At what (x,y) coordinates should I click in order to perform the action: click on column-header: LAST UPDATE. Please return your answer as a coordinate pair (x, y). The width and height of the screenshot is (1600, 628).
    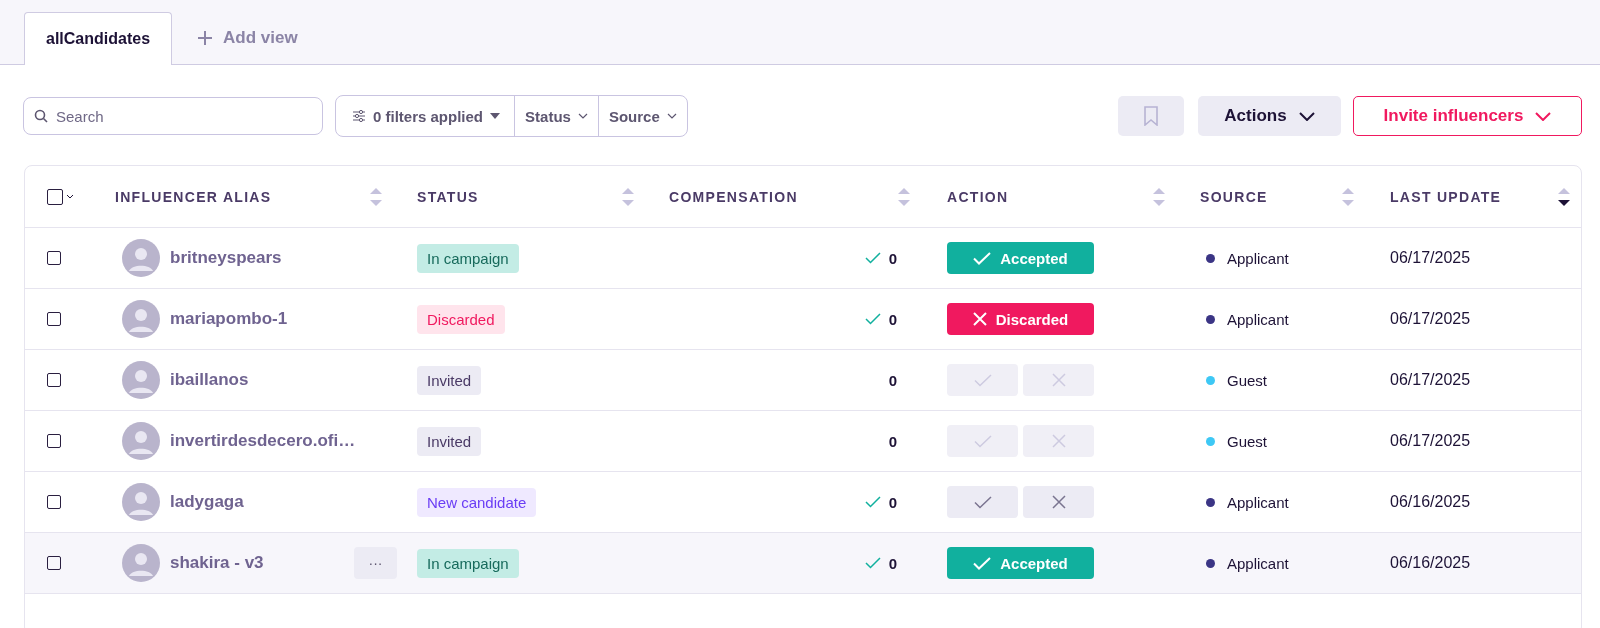
    Looking at the image, I should click on (1446, 196).